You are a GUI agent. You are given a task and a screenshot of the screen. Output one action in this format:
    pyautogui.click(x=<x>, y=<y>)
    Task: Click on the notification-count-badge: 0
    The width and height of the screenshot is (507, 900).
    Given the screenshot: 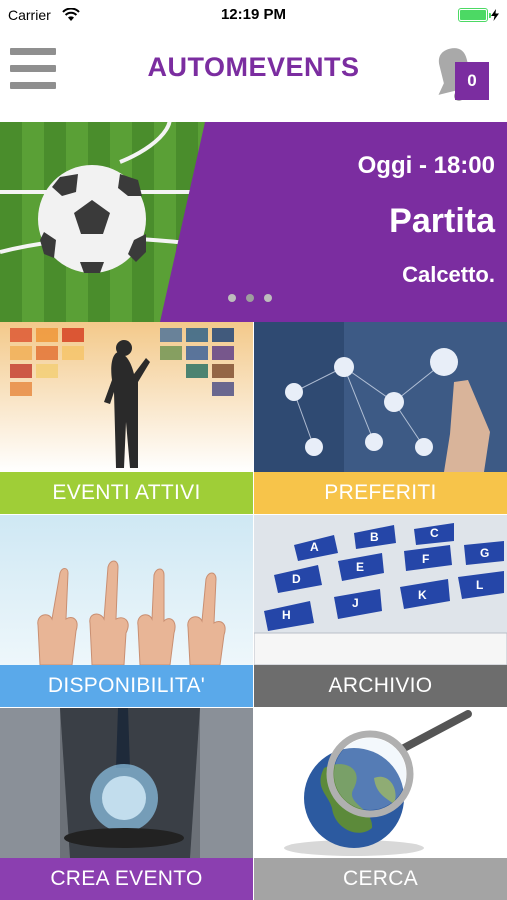 What is the action you would take?
    pyautogui.click(x=472, y=81)
    